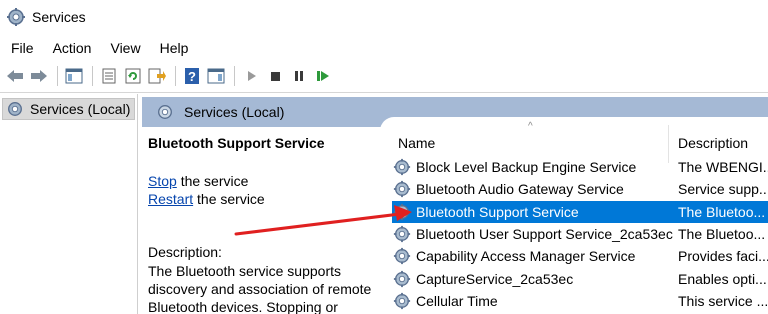 This screenshot has height=314, width=768. I want to click on toolbar: ?, so click(384, 76).